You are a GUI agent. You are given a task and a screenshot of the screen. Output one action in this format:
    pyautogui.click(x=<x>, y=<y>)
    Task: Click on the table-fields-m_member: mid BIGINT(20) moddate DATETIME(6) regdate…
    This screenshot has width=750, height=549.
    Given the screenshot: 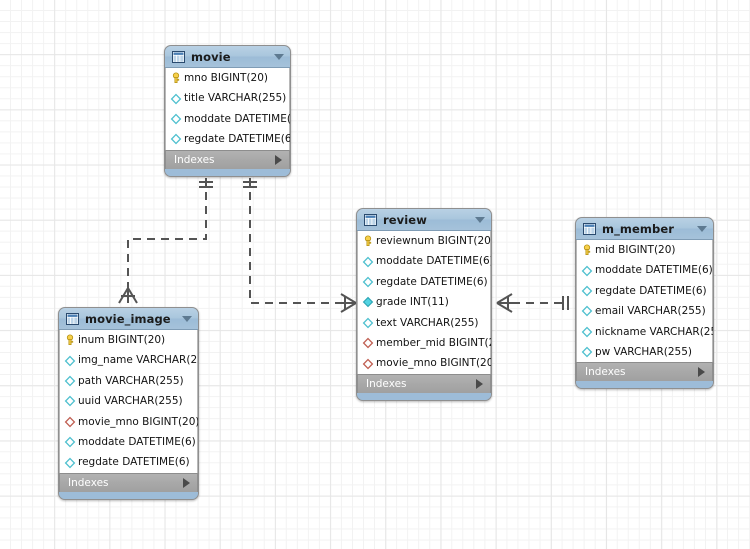 What is the action you would take?
    pyautogui.click(x=644, y=301)
    